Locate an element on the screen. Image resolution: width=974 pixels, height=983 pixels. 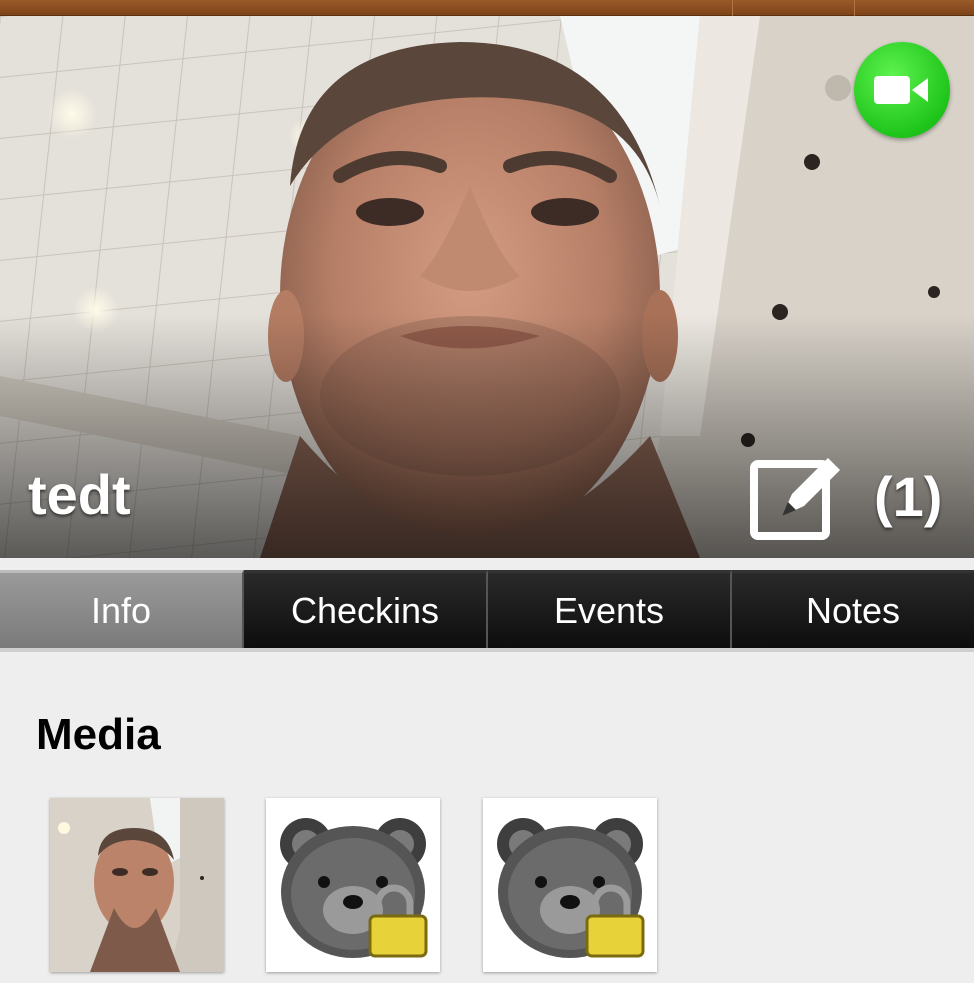
top-bar is located at coordinates (487, 8).